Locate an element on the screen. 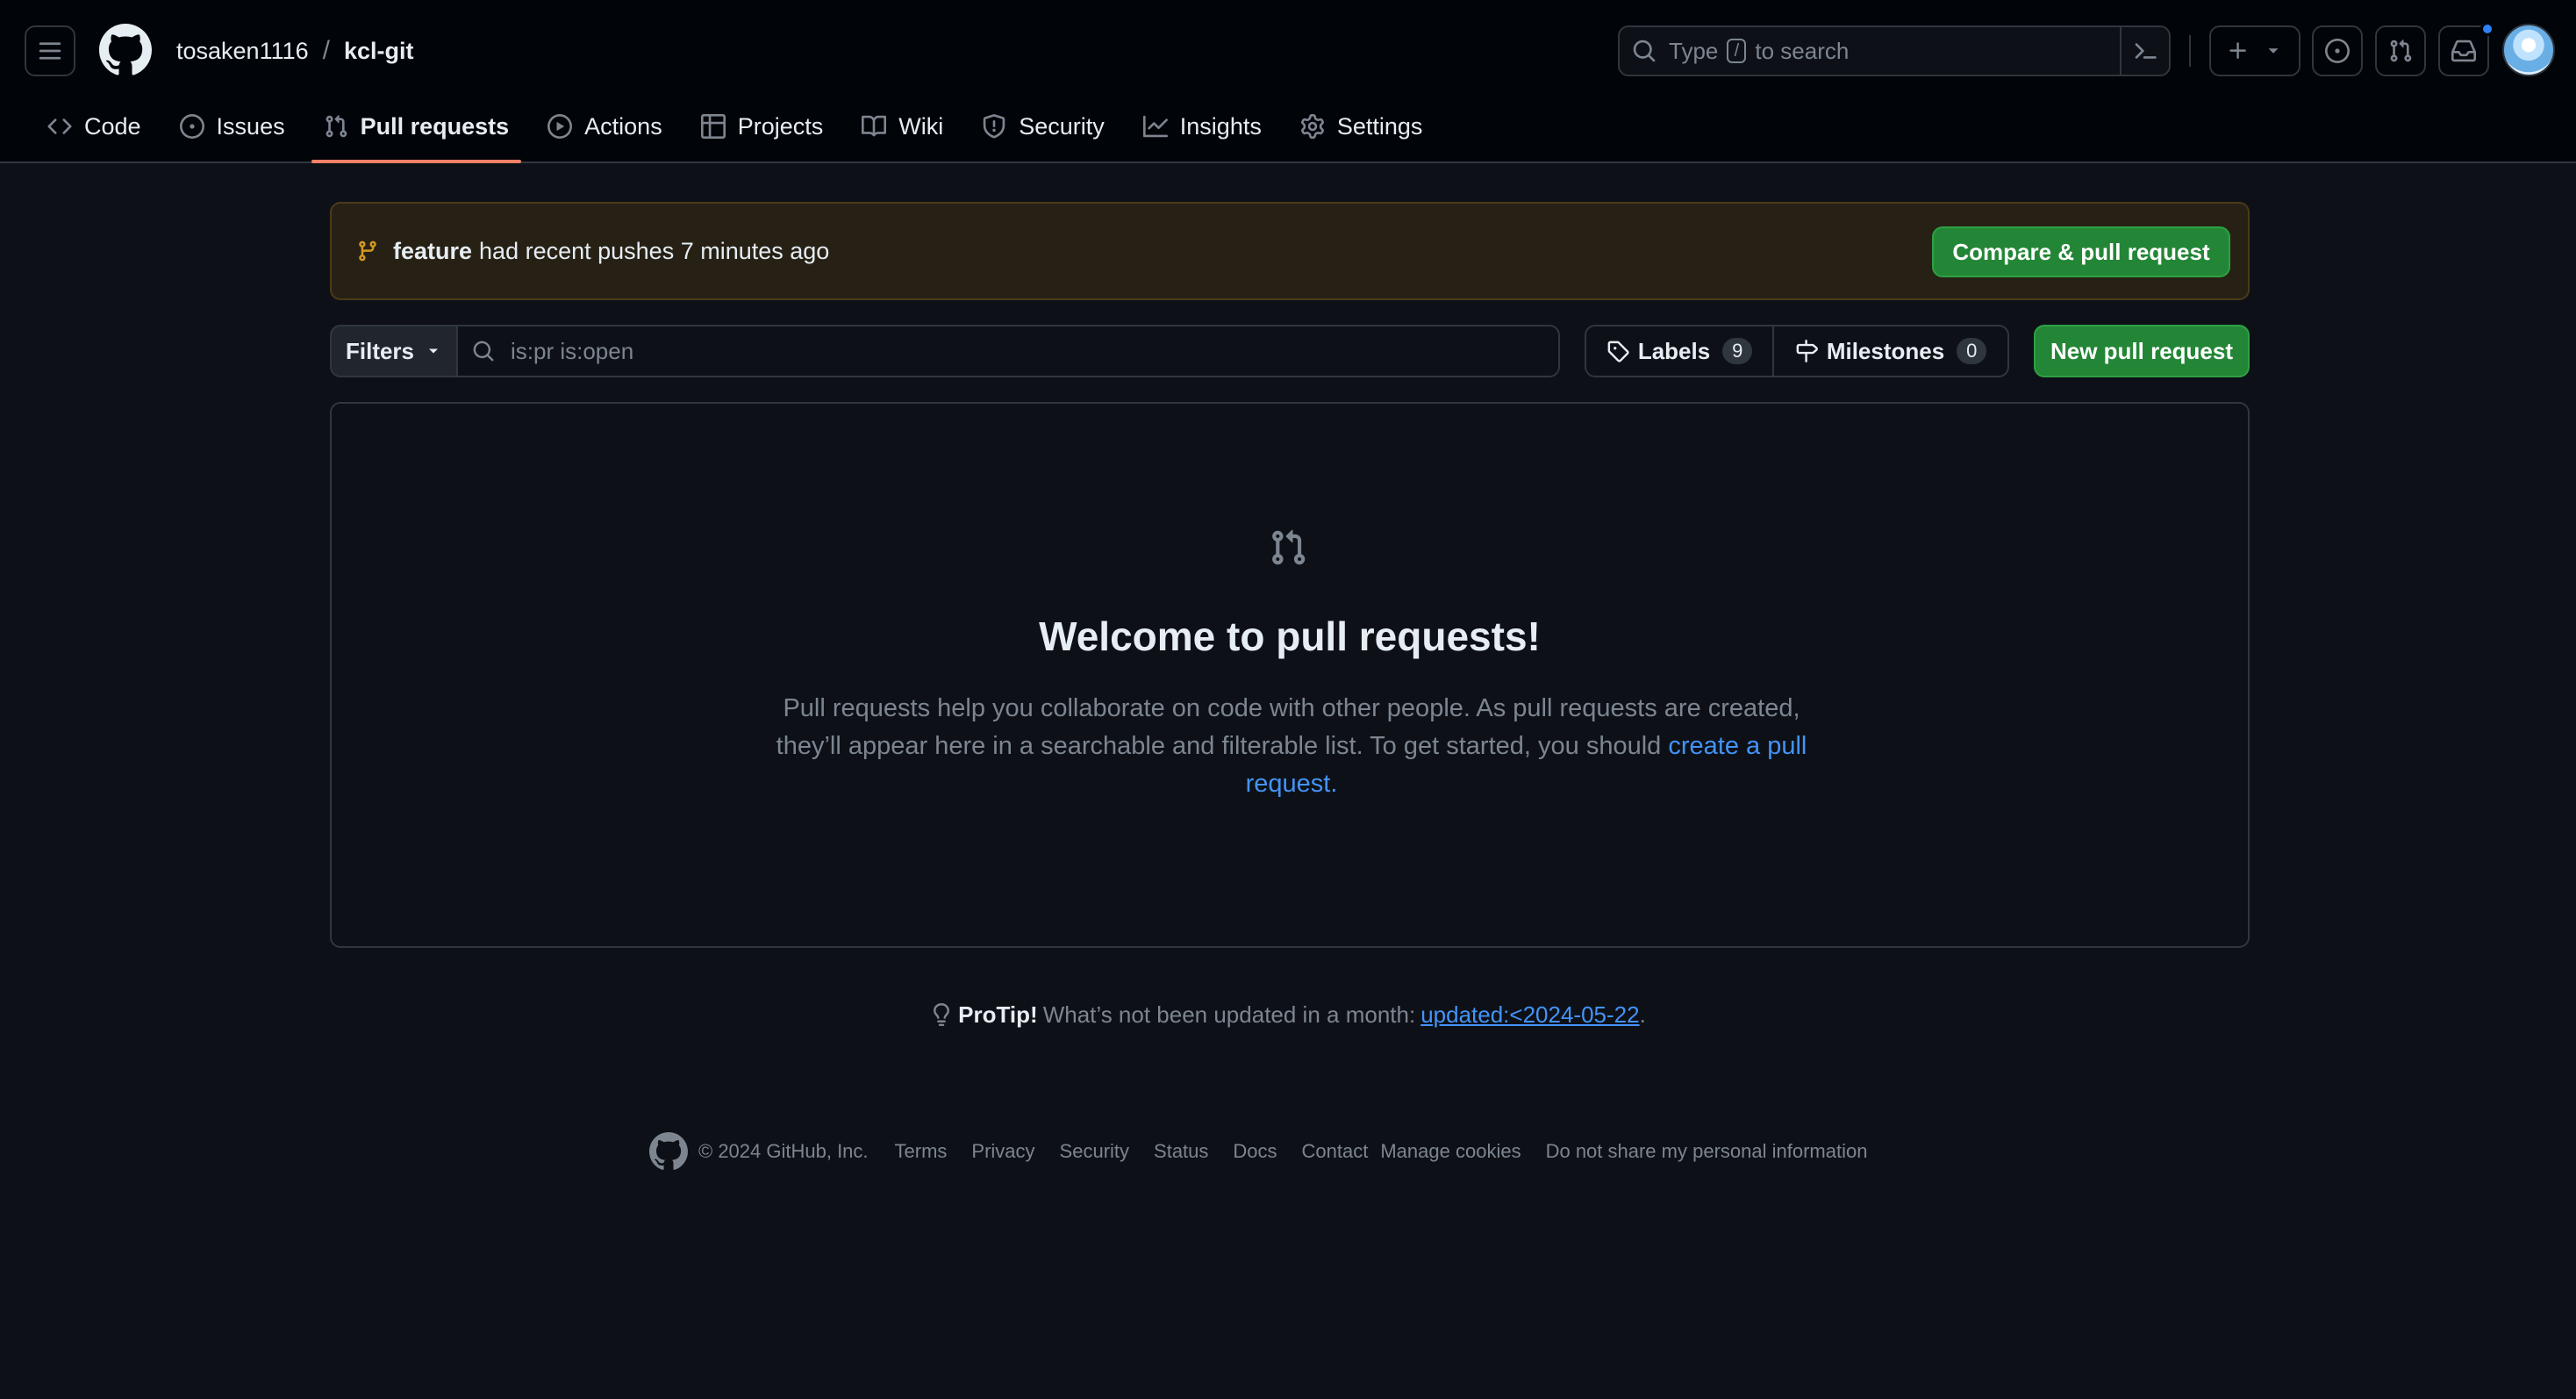 This screenshot has height=1399, width=2576. breadcrumb: tosaken1116 / kcl-git is located at coordinates (294, 51).